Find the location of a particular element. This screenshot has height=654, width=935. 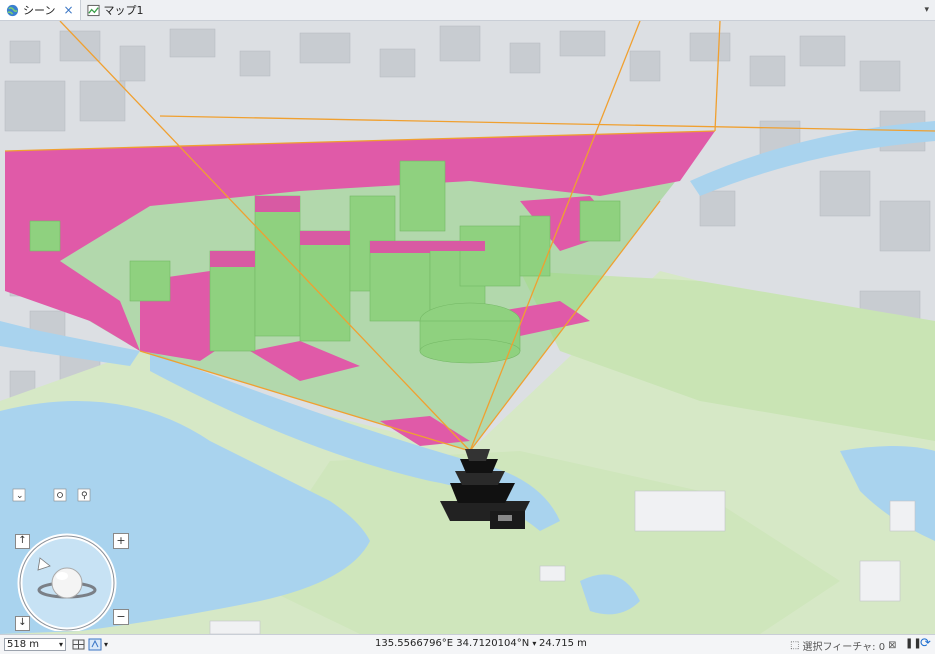

tab-scene-label: シーン is located at coordinates (39, 10).